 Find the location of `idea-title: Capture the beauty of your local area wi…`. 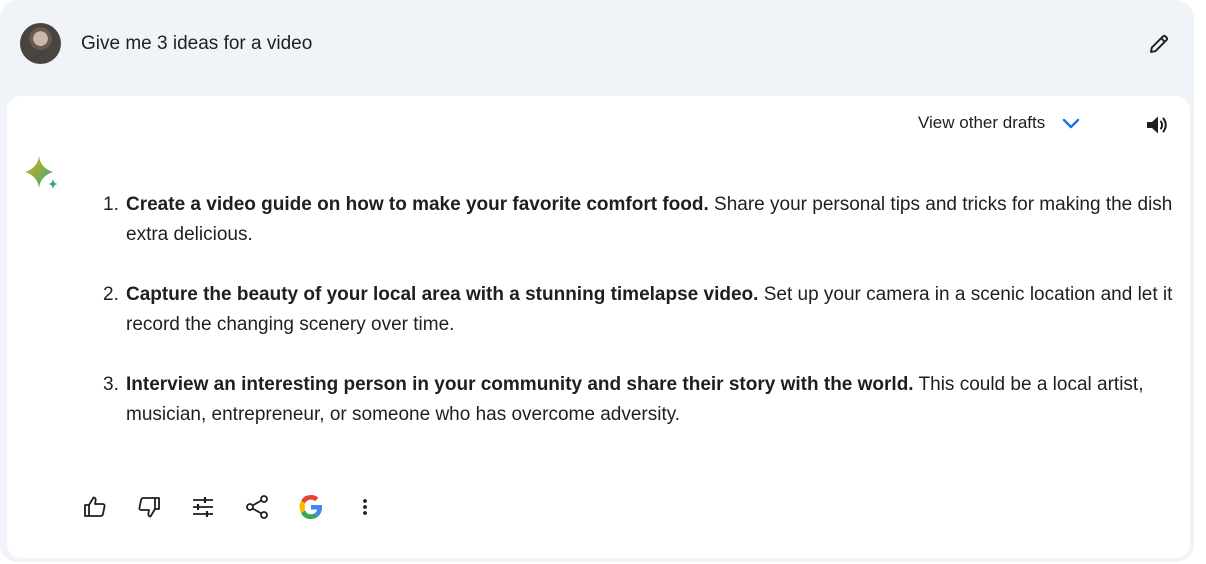

idea-title: Capture the beauty of your local area wi… is located at coordinates (442, 294).